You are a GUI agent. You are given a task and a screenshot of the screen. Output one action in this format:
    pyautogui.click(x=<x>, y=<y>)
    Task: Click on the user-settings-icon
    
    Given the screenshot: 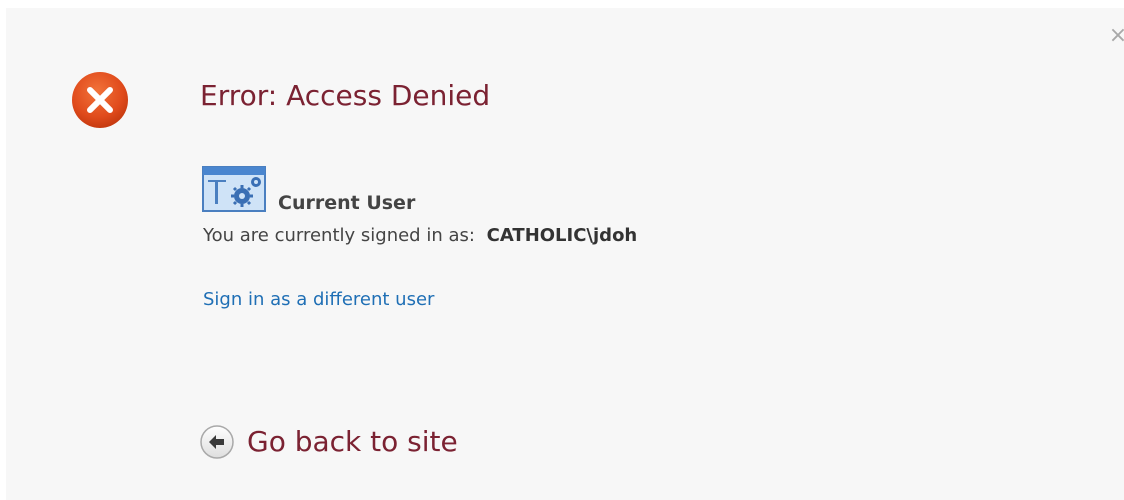 What is the action you would take?
    pyautogui.click(x=234, y=189)
    